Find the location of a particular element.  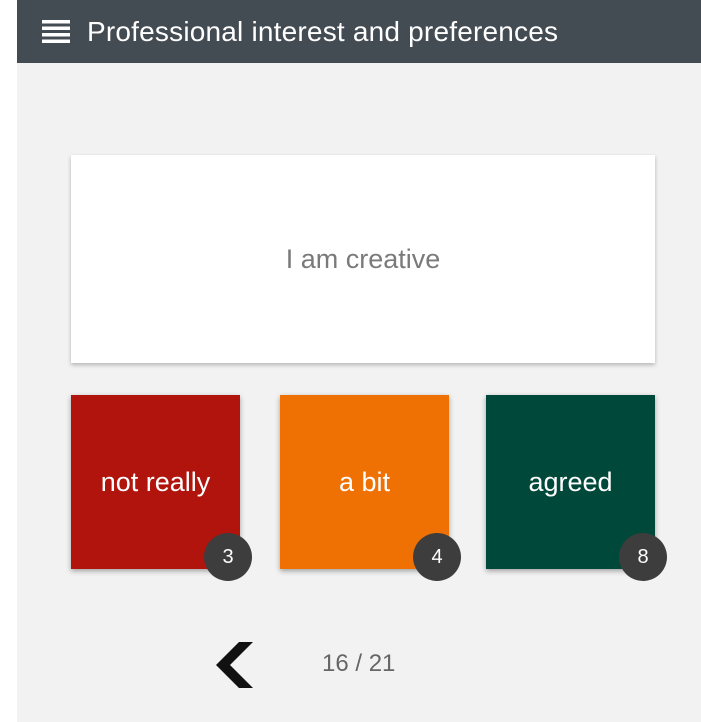

answer-label: a bit is located at coordinates (364, 481).